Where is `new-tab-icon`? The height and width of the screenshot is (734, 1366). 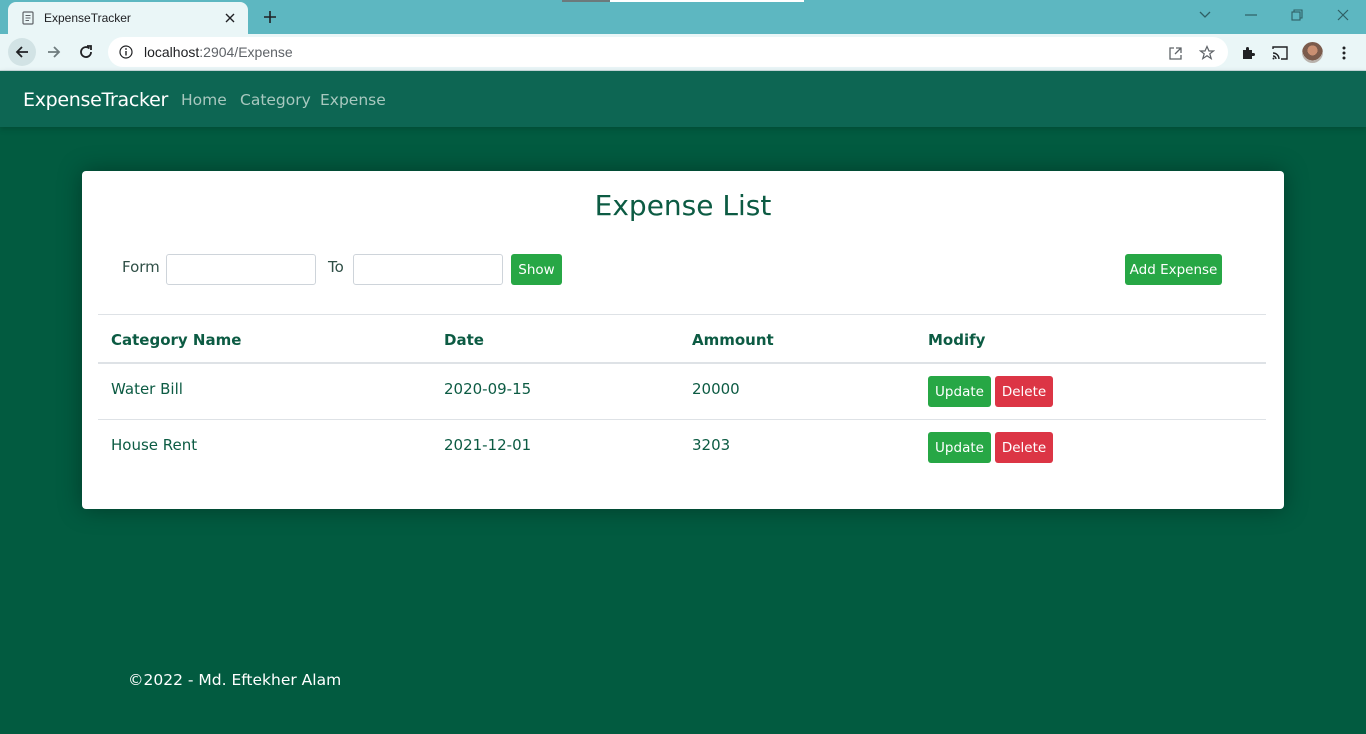
new-tab-icon is located at coordinates (270, 17).